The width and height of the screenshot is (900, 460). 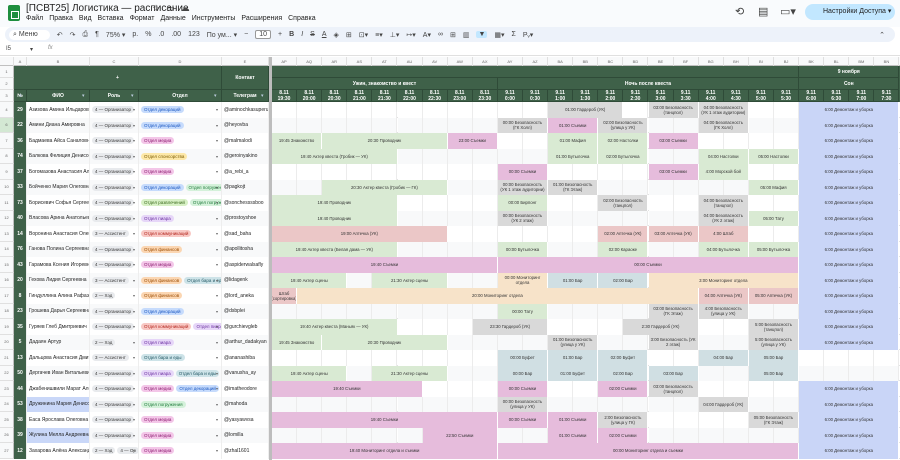 I want to click on schedule-event: 02:00 Настолки, so click(x=623, y=141).